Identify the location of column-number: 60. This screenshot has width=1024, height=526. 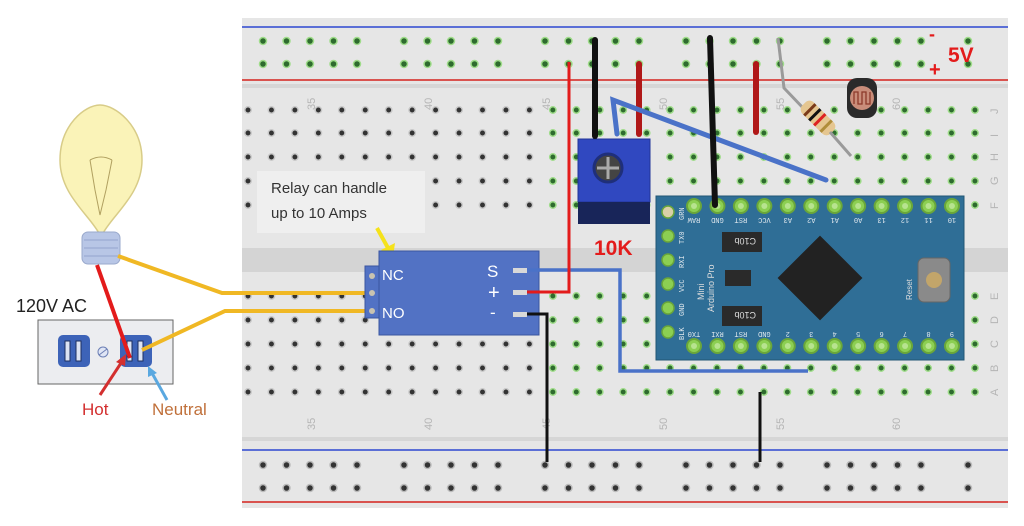
(897, 104).